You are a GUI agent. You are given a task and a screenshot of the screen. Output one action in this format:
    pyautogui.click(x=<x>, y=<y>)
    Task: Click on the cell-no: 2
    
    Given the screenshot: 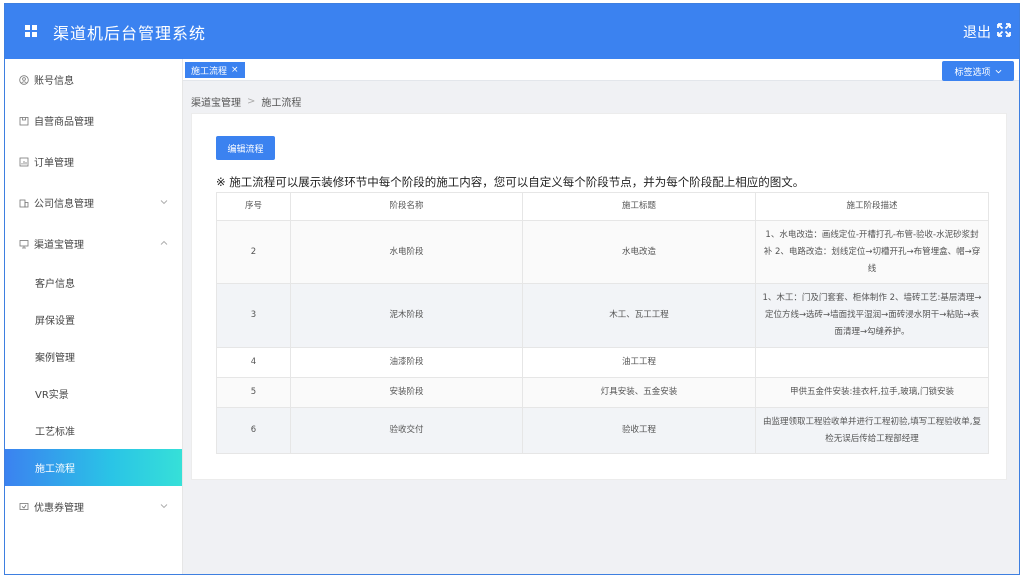 What is the action you would take?
    pyautogui.click(x=253, y=252)
    